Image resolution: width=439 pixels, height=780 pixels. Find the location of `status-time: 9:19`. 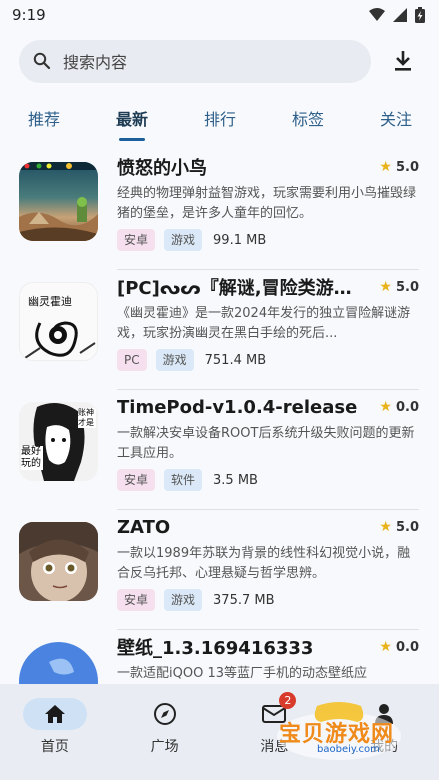

status-time: 9:19 is located at coordinates (29, 15).